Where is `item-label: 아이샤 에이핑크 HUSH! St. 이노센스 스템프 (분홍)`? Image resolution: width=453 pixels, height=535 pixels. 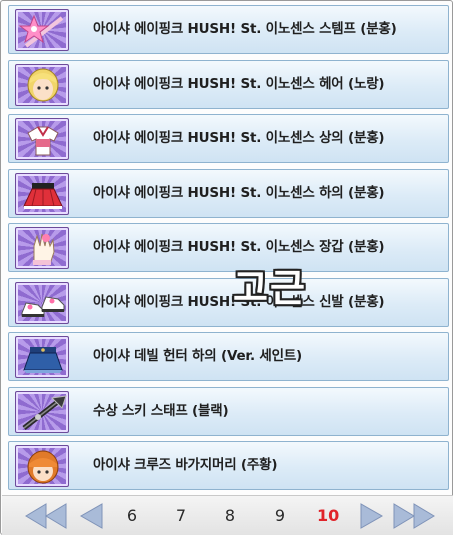 item-label: 아이샤 에이핑크 HUSH! St. 이노센스 스템프 (분홍) is located at coordinates (245, 29).